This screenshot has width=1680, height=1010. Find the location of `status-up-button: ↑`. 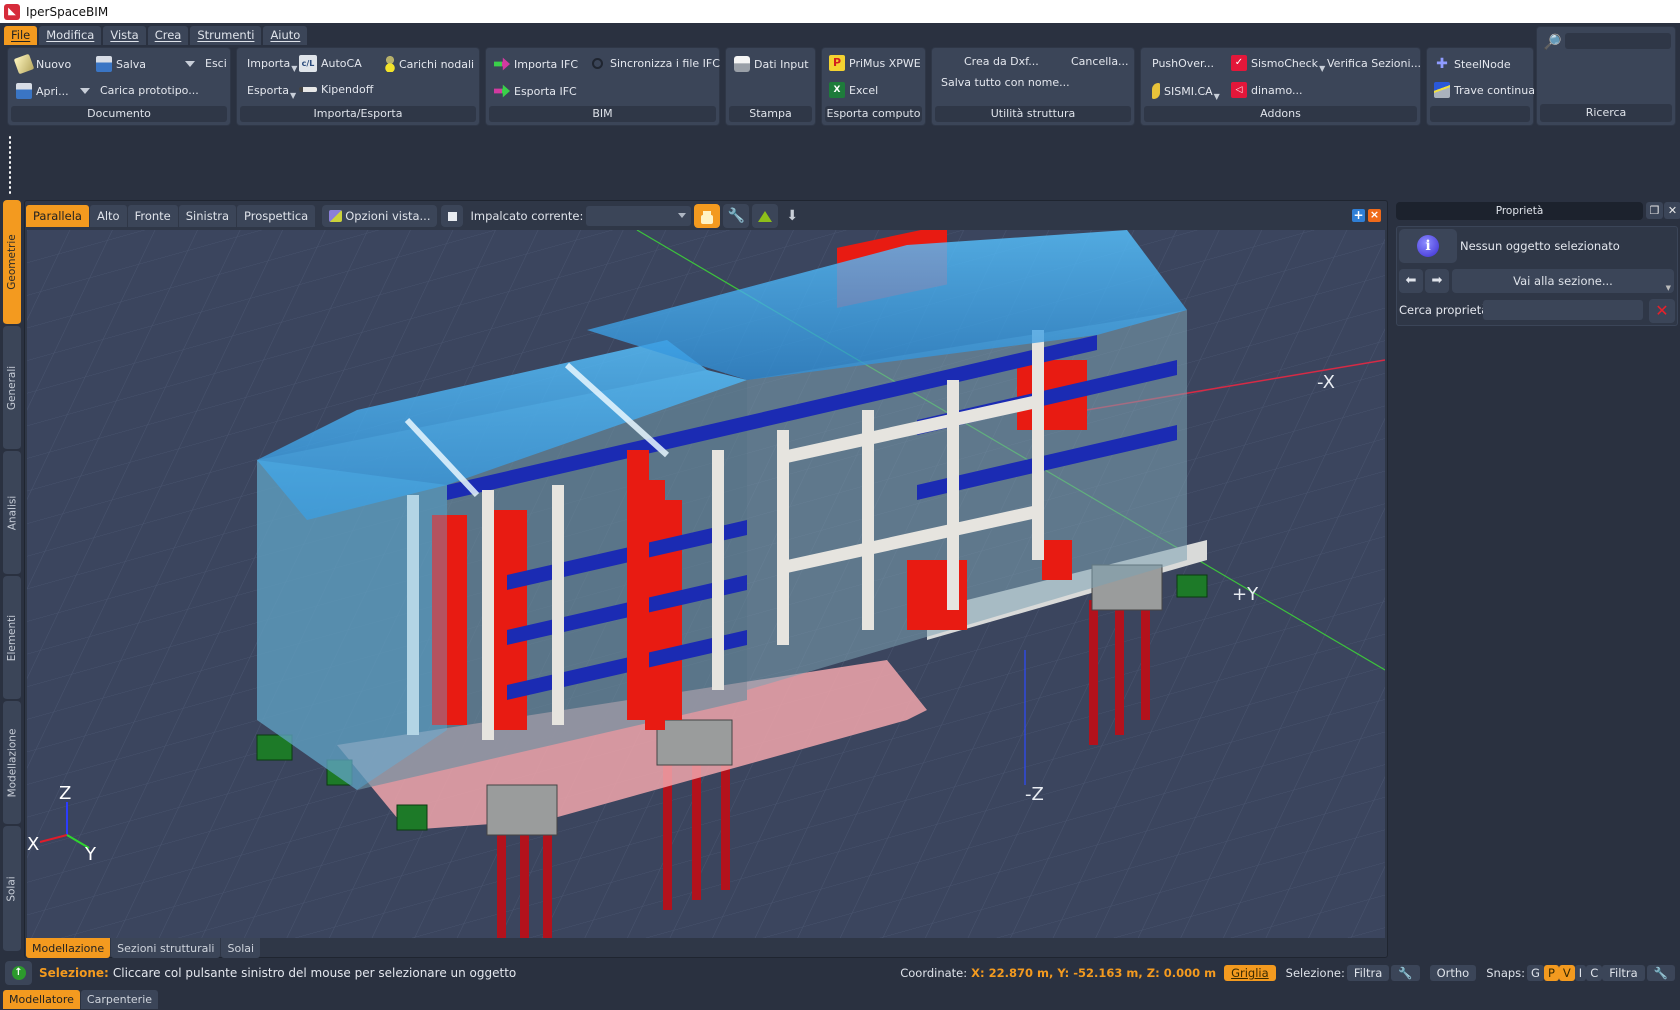

status-up-button: ↑ is located at coordinates (18, 973).